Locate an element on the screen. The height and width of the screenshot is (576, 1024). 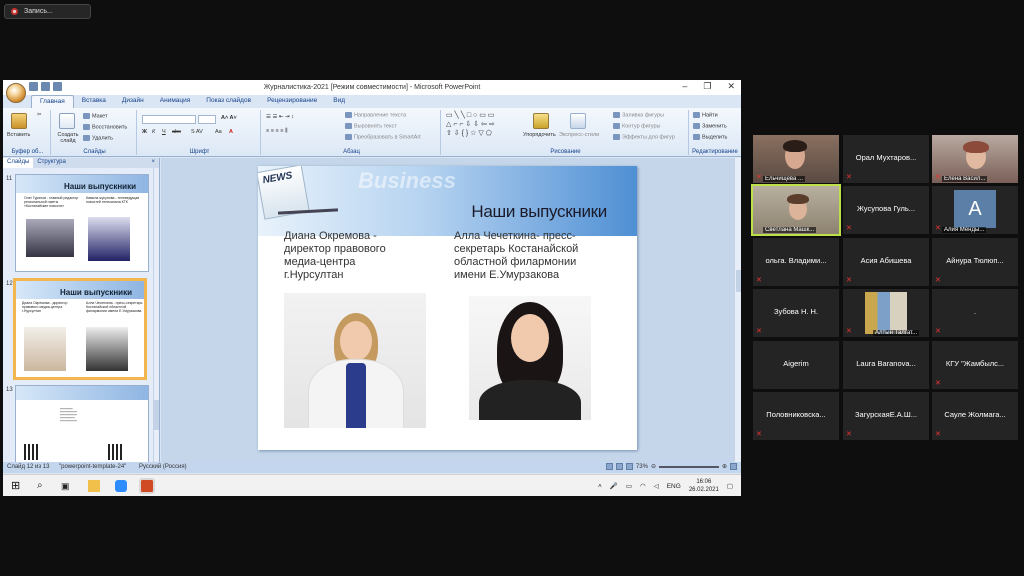
save-icon is located at coordinates (33, 86).